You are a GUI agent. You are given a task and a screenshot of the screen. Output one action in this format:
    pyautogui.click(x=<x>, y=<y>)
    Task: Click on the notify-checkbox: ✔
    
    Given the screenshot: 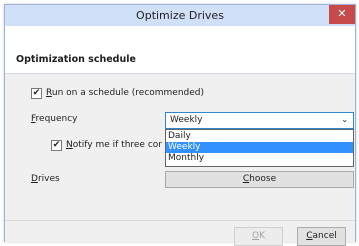 What is the action you would take?
    pyautogui.click(x=56, y=145)
    